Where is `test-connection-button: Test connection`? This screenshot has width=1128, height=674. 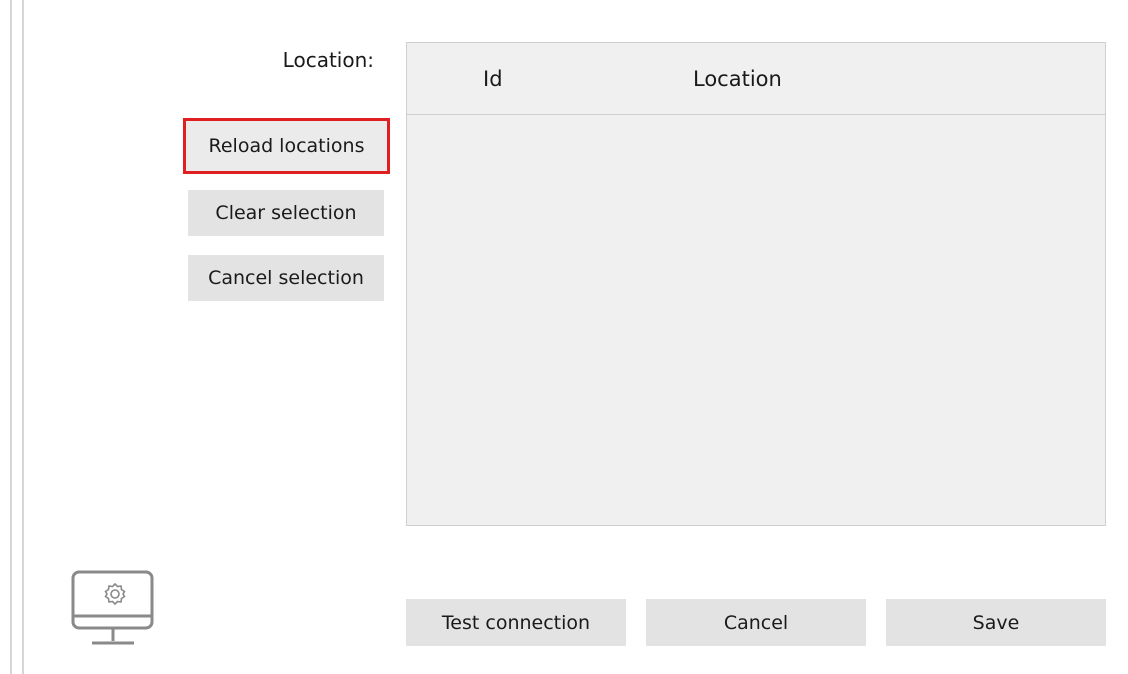 test-connection-button: Test connection is located at coordinates (516, 622).